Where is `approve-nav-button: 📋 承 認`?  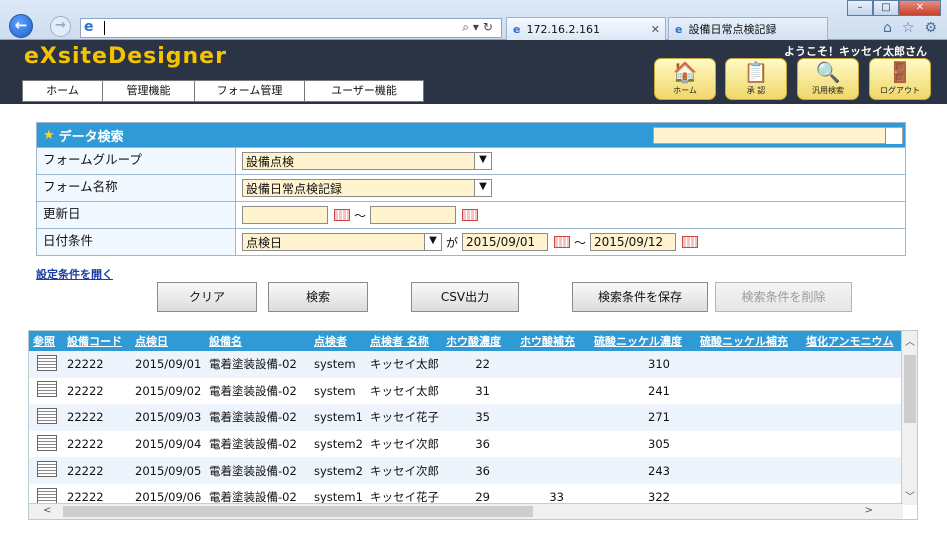
approve-nav-button: 📋 承 認 is located at coordinates (756, 79).